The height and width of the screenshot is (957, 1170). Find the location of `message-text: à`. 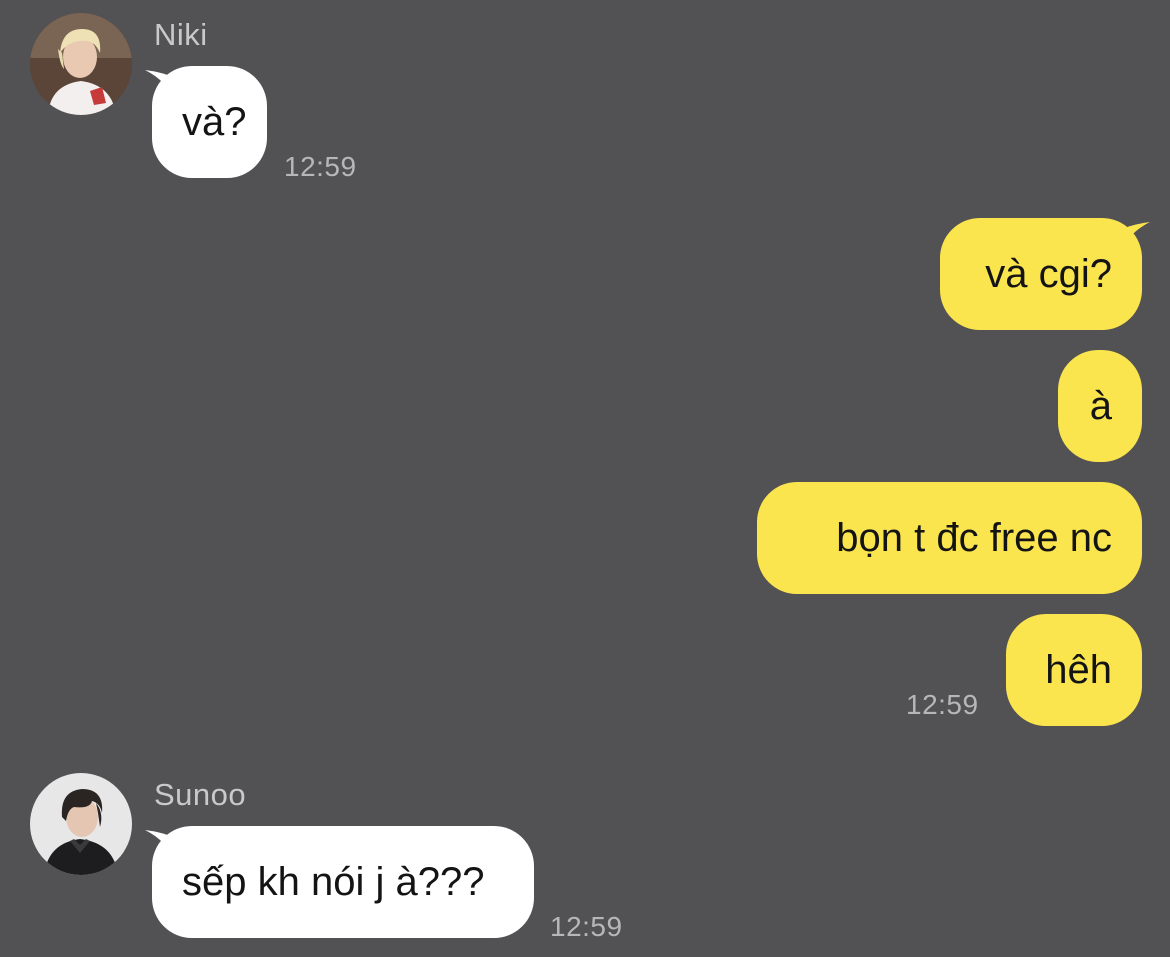

message-text: à is located at coordinates (1100, 405).